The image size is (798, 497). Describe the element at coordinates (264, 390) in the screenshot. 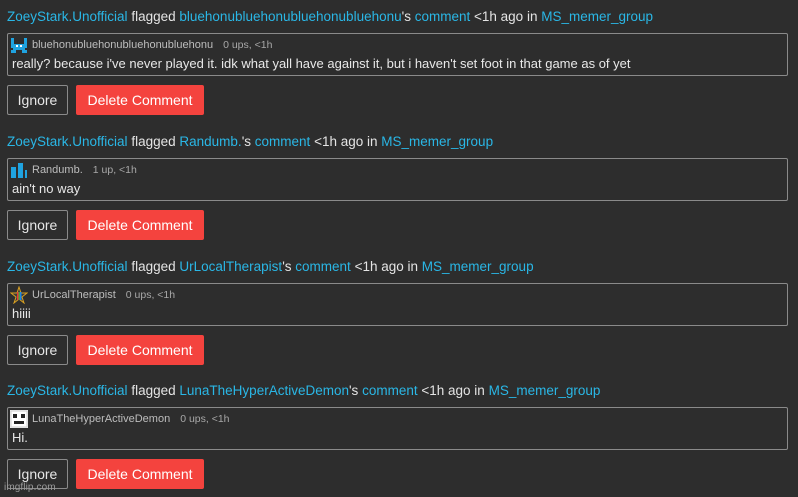

I see `author-link: LunaTheHyperActiveDemon` at that location.